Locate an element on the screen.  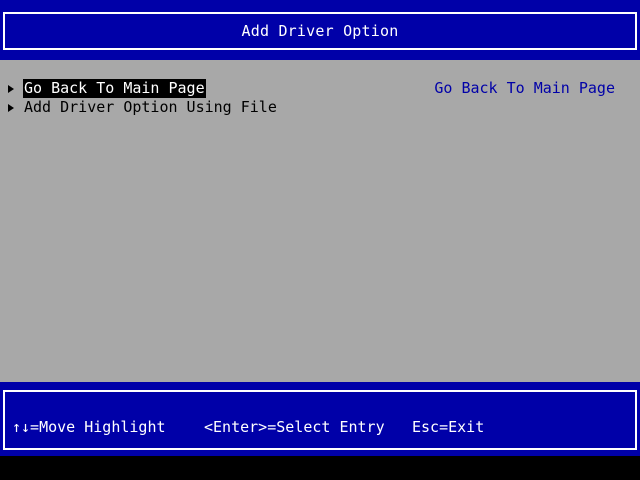
menu-item-go-back-to-main-page: Go Back To Main Page is located at coordinates (143, 88).